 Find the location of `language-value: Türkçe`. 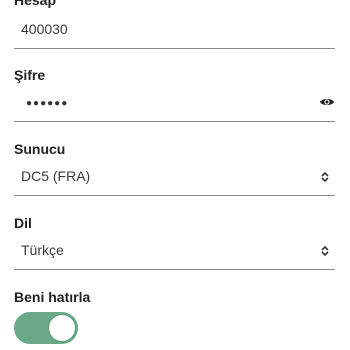

language-value: Türkçe is located at coordinates (42, 250).